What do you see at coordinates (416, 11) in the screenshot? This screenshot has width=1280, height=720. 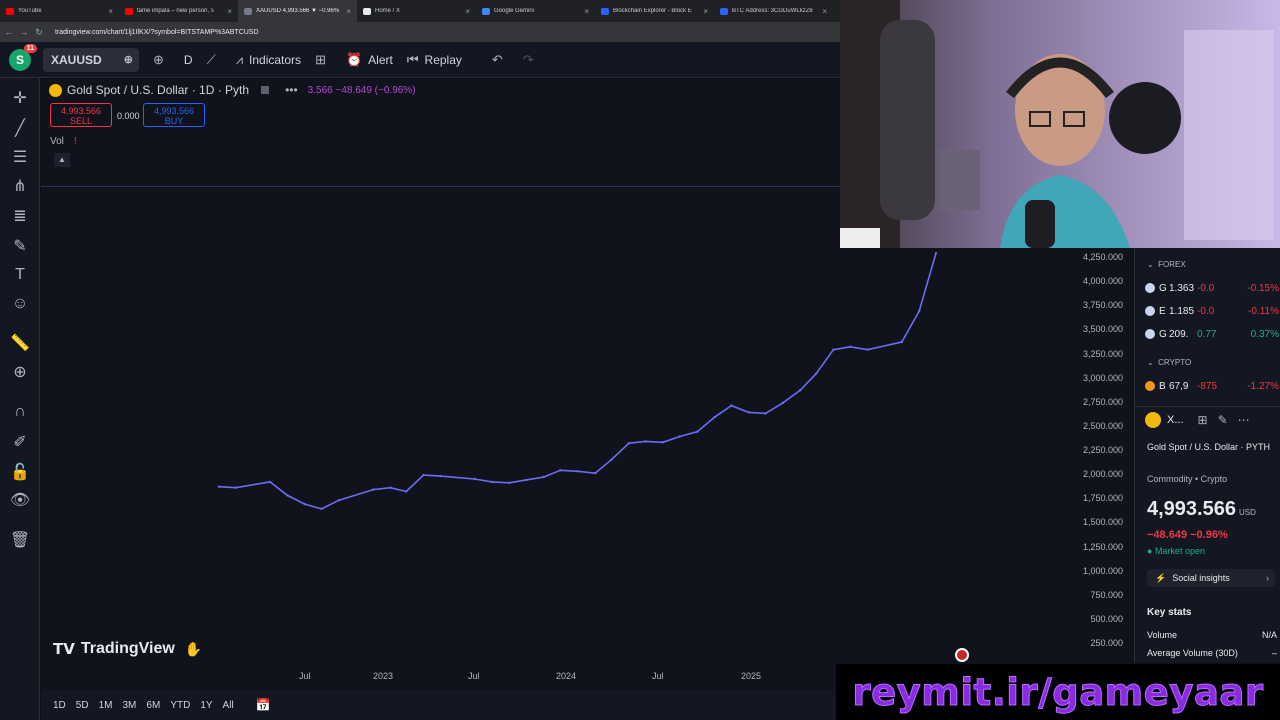 I see `browser-tab: Home / X ×` at bounding box center [416, 11].